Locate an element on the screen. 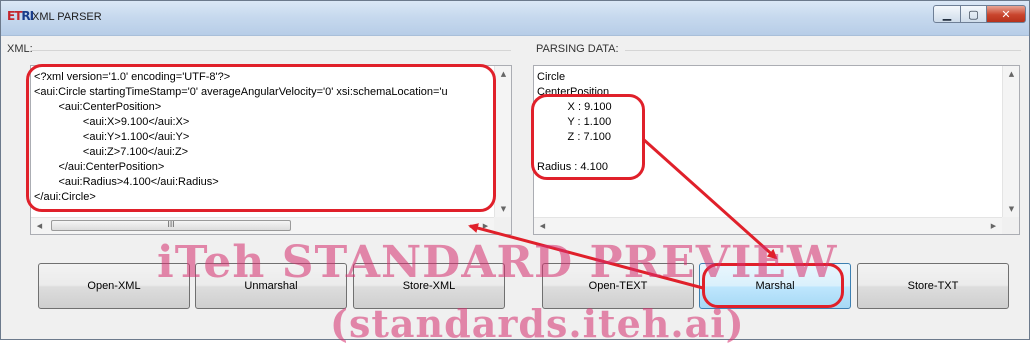 Image resolution: width=1030 pixels, height=352 pixels. watermark-title: iTeh STANDARD PREVIEW is located at coordinates (497, 262).